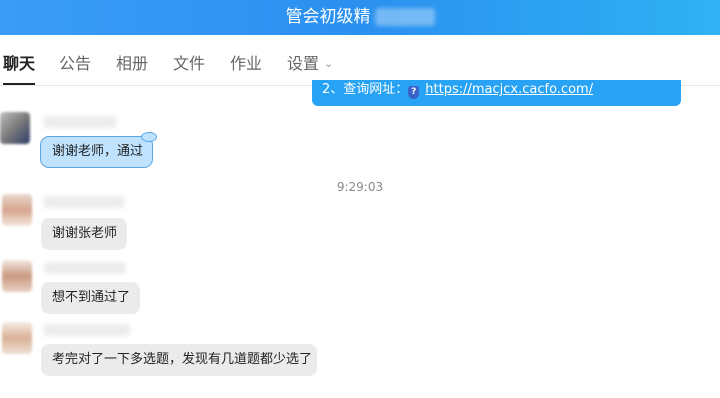  Describe the element at coordinates (360, 60) in the screenshot. I see `tab-bar: 聊天 公告 相册 文件 作业 设置 ⌄` at that location.